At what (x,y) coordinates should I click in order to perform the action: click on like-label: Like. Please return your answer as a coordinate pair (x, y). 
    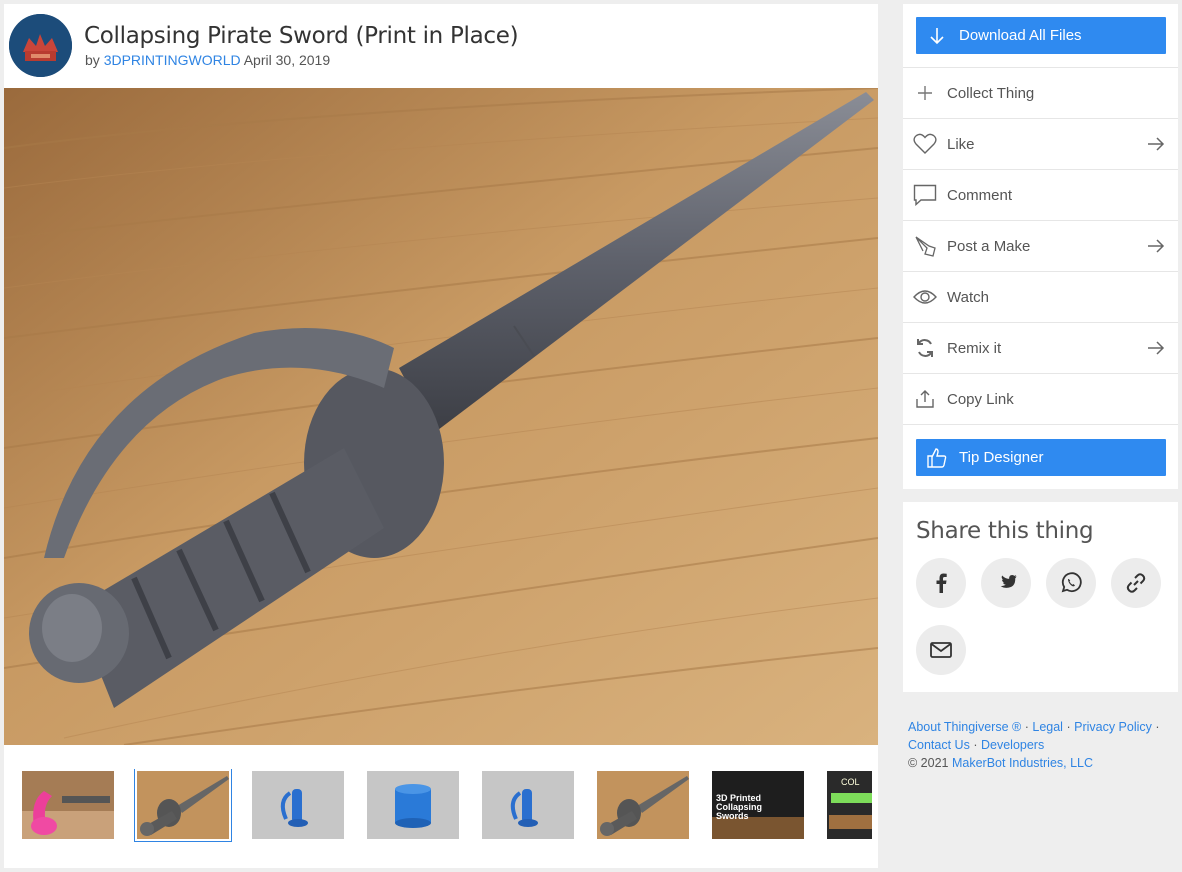
    Looking at the image, I should click on (961, 144).